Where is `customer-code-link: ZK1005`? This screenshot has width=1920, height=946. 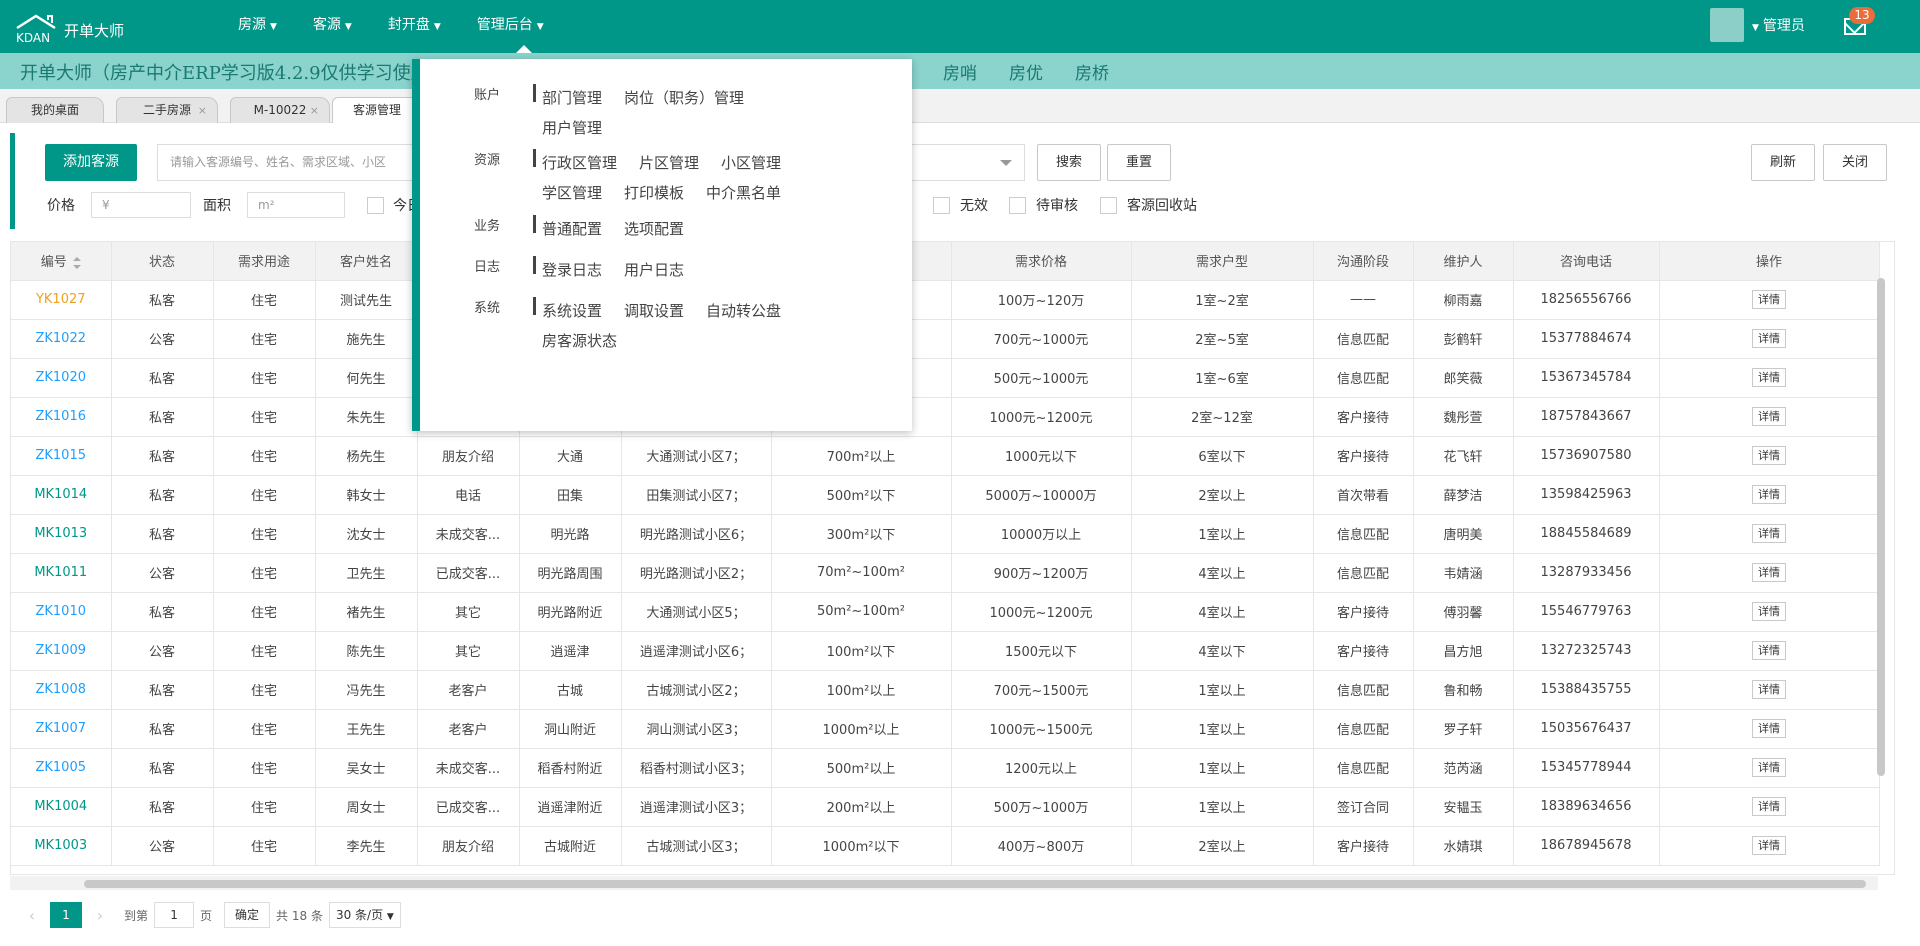
customer-code-link: ZK1005 is located at coordinates (61, 768).